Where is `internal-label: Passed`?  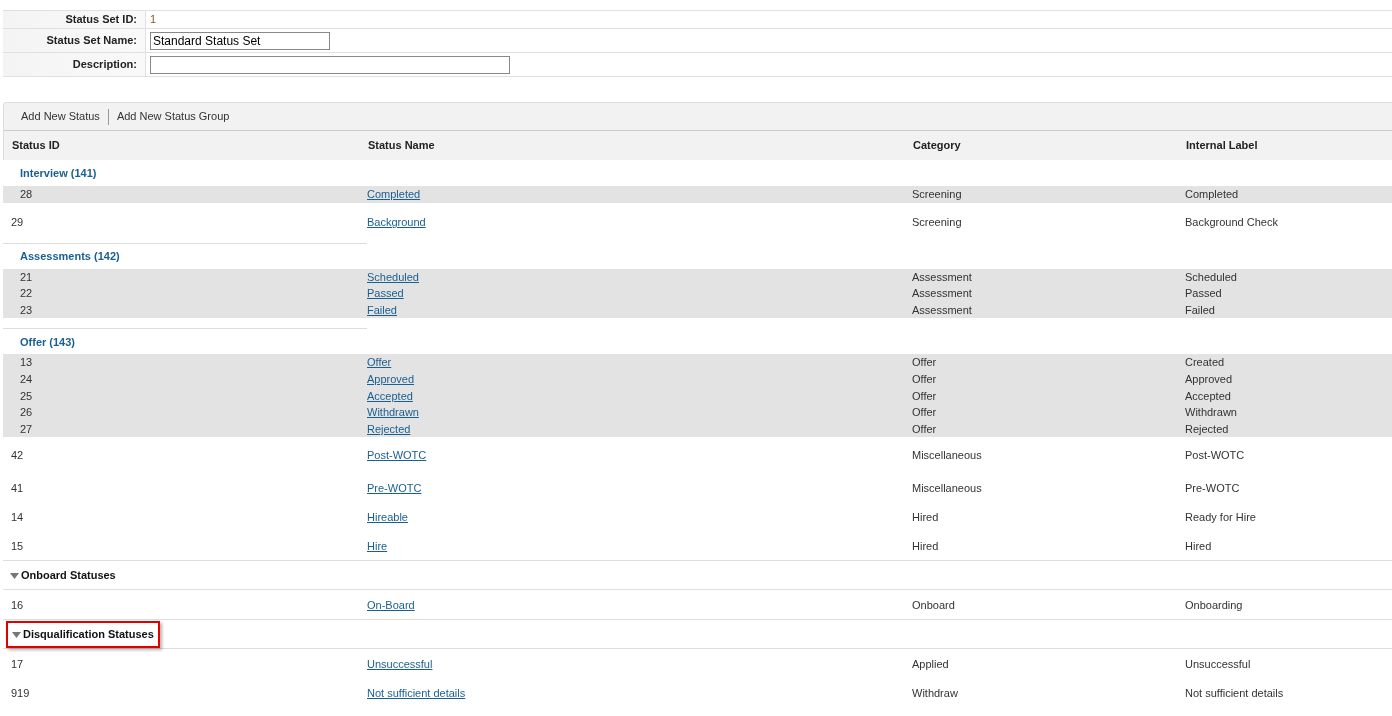 internal-label: Passed is located at coordinates (1203, 293).